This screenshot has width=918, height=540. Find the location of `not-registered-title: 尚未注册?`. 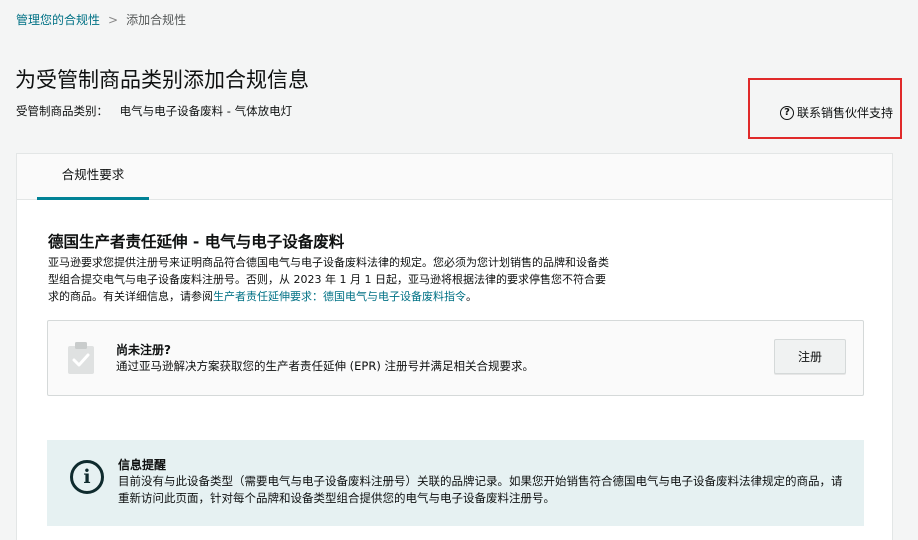

not-registered-title: 尚未注册? is located at coordinates (143, 350).